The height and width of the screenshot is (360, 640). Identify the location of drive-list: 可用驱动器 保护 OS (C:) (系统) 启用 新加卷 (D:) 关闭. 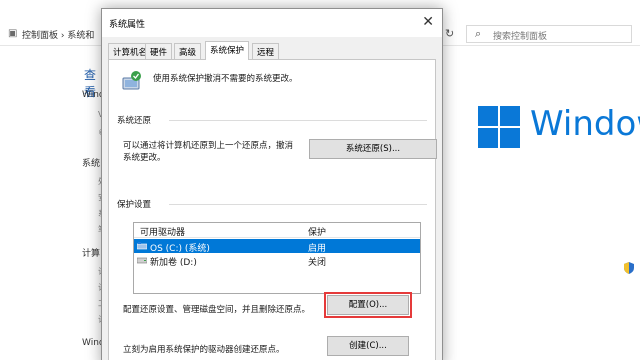
(277, 258).